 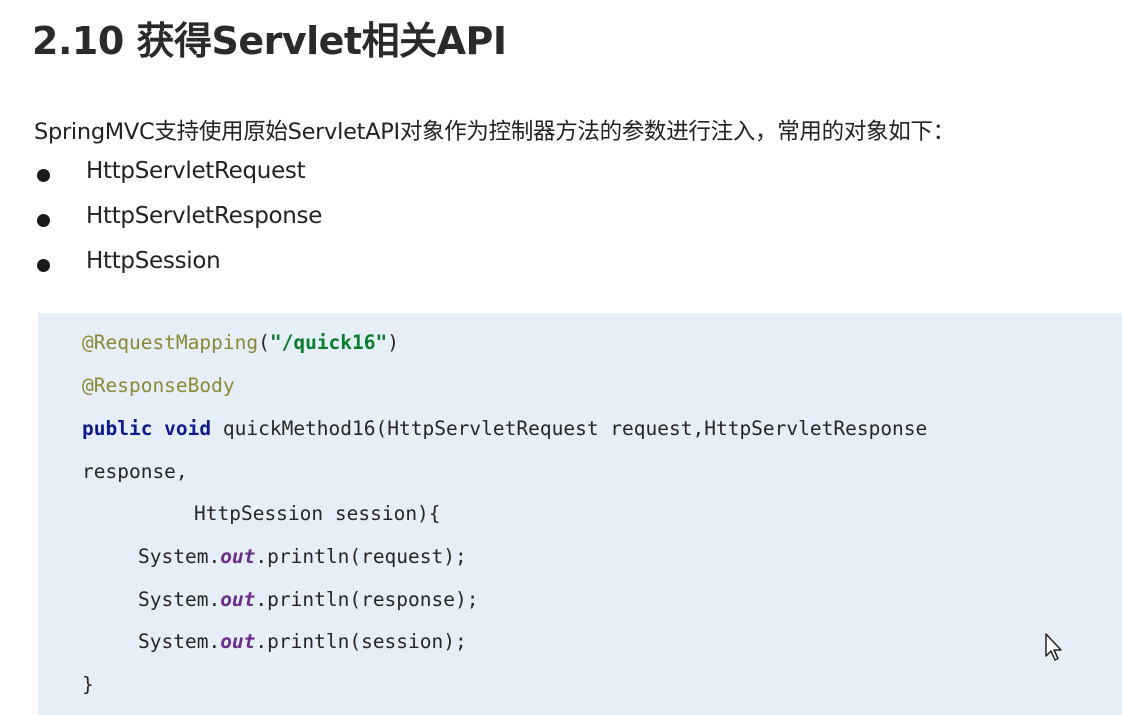 I want to click on code-line-close-brace: }, so click(x=88, y=684).